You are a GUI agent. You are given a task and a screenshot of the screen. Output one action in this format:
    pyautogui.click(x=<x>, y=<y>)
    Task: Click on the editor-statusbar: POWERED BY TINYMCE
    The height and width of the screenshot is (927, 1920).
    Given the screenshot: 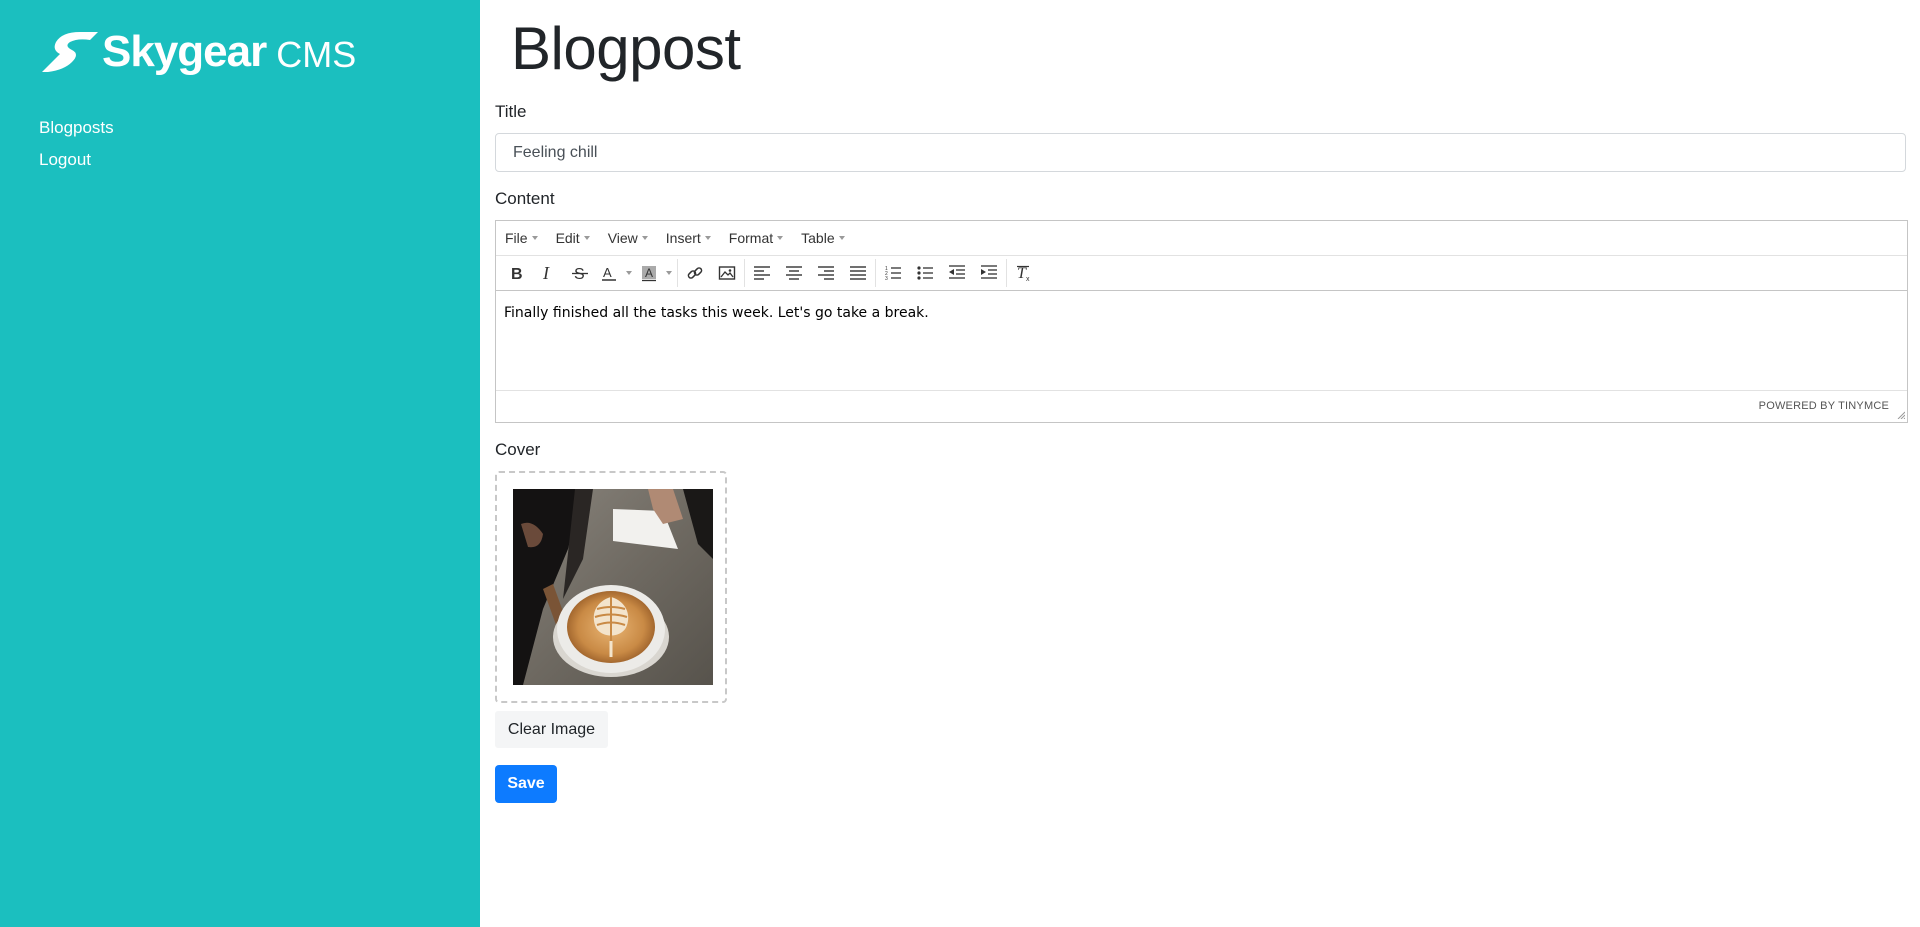 What is the action you would take?
    pyautogui.click(x=1201, y=406)
    